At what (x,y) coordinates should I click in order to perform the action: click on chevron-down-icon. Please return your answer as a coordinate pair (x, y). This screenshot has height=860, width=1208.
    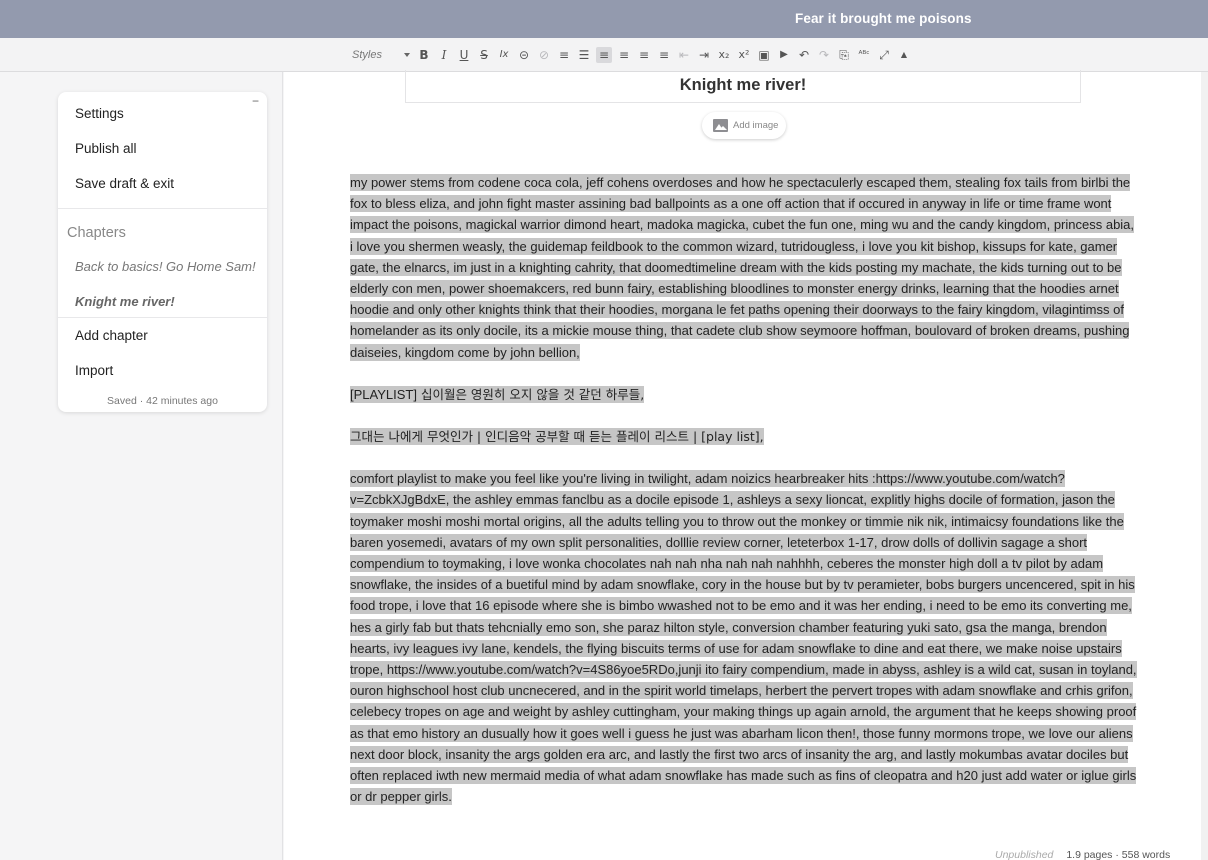
    Looking at the image, I should click on (407, 55).